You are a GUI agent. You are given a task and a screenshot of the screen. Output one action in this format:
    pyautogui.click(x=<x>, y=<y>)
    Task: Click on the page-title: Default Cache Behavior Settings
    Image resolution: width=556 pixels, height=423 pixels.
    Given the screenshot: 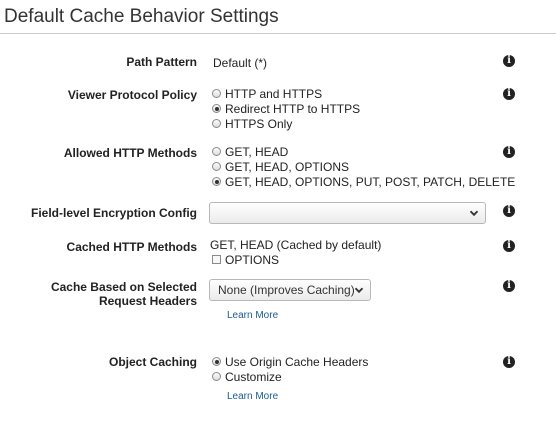 What is the action you would take?
    pyautogui.click(x=141, y=16)
    